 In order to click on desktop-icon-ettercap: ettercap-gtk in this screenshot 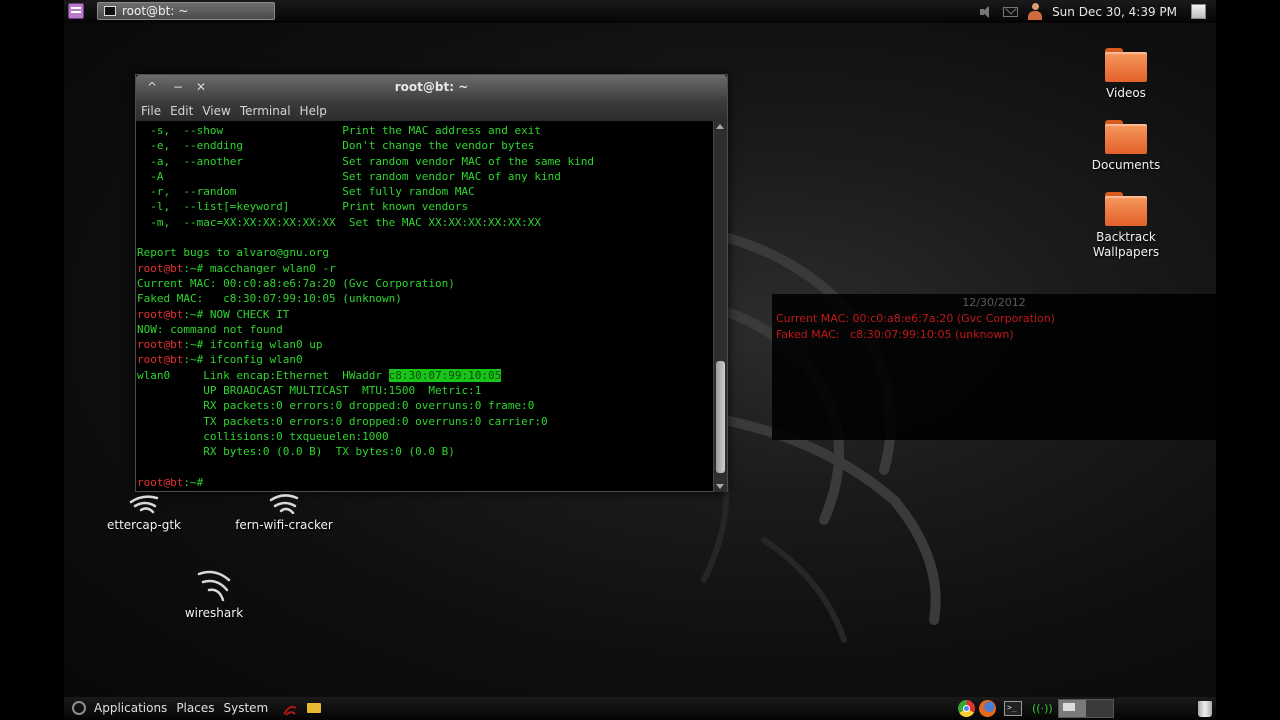, I will do `click(144, 505)`.